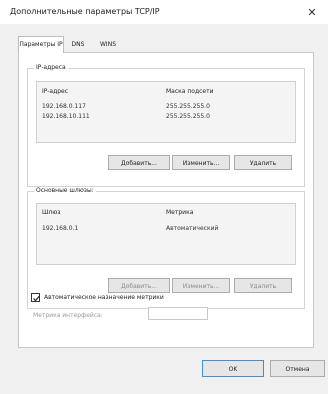 The image size is (328, 394). I want to click on ok-button: OK, so click(233, 368).